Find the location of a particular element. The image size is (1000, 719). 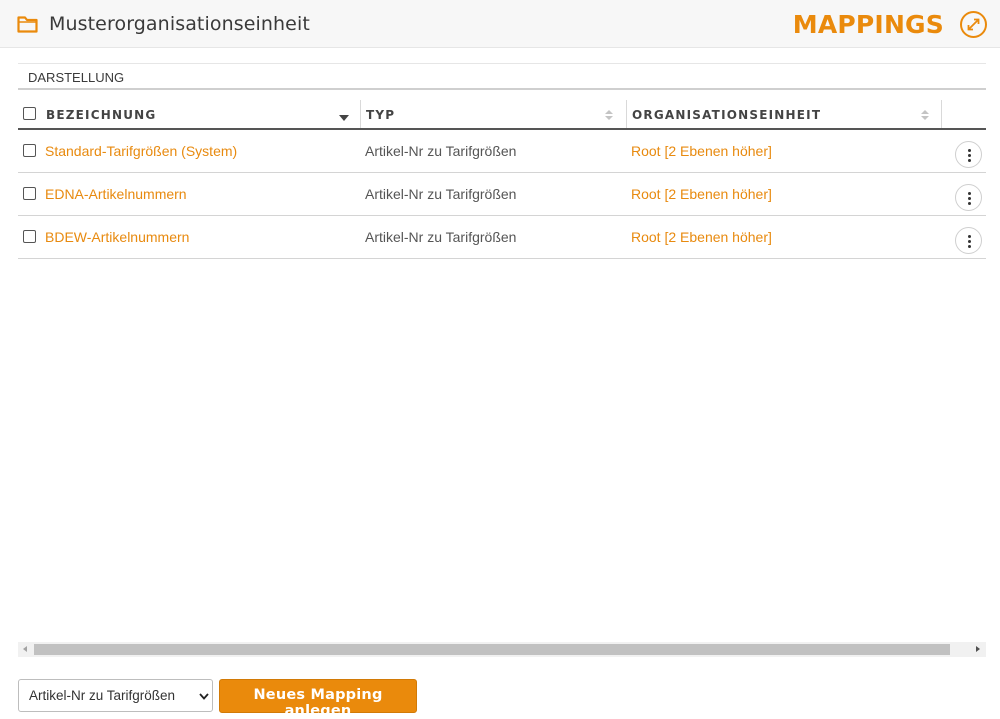

section-brand-title: MAPPINGS is located at coordinates (868, 24).